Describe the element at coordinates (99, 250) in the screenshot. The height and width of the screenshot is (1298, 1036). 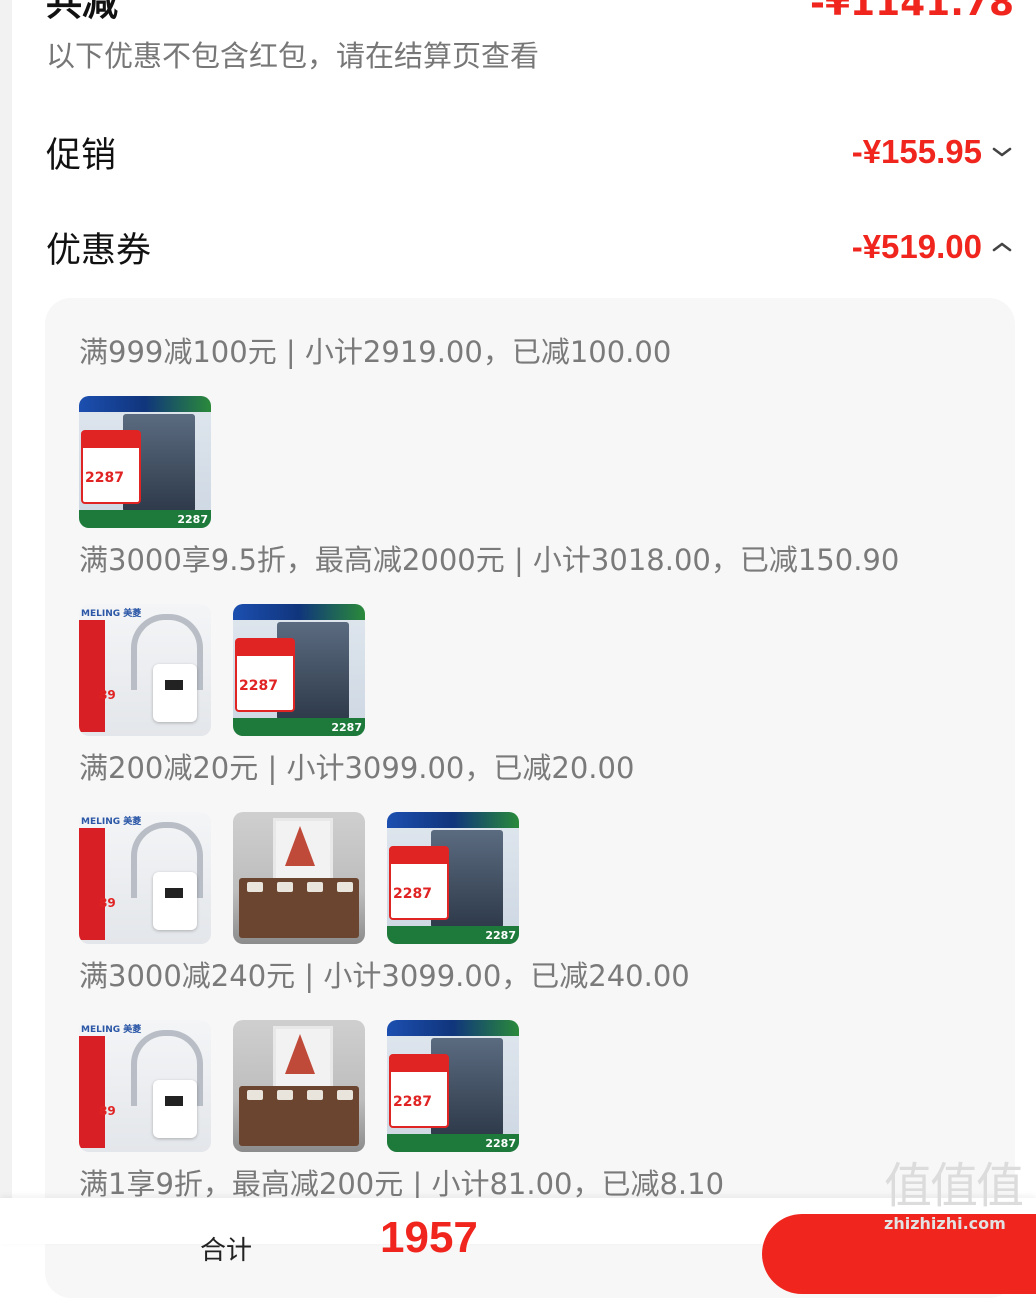
I see `coupon-label: 优惠券` at that location.